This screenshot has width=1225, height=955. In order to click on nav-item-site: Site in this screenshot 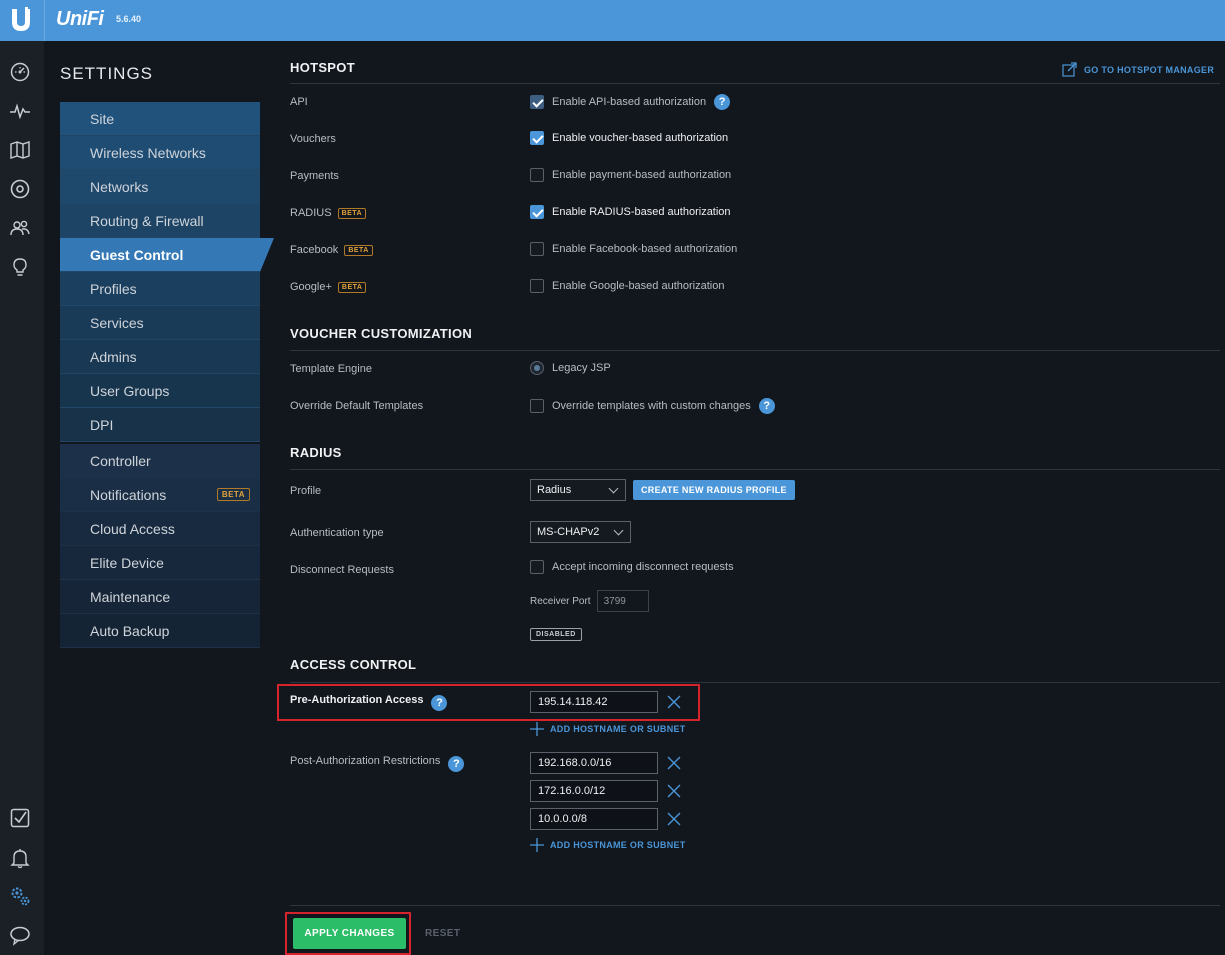, I will do `click(160, 119)`.